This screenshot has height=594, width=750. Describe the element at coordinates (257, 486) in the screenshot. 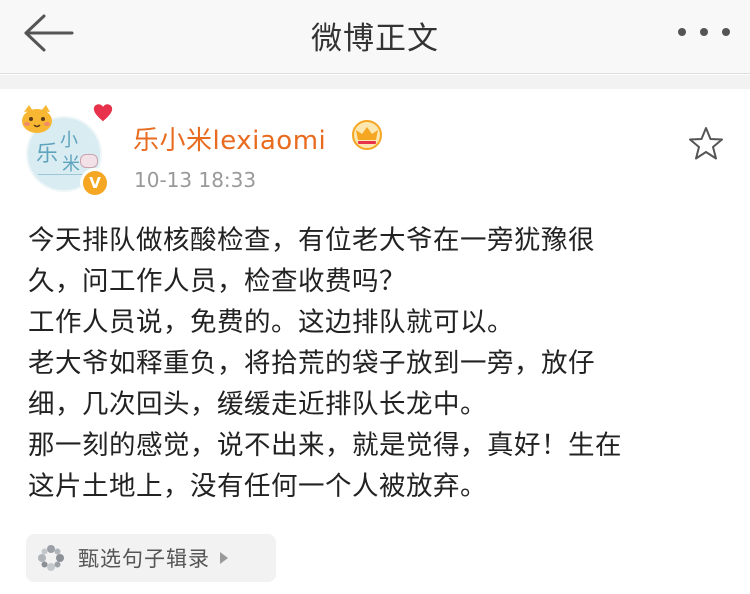

I see `post-text-line: 这片土地上，没有任何一个人被放弃。` at that location.